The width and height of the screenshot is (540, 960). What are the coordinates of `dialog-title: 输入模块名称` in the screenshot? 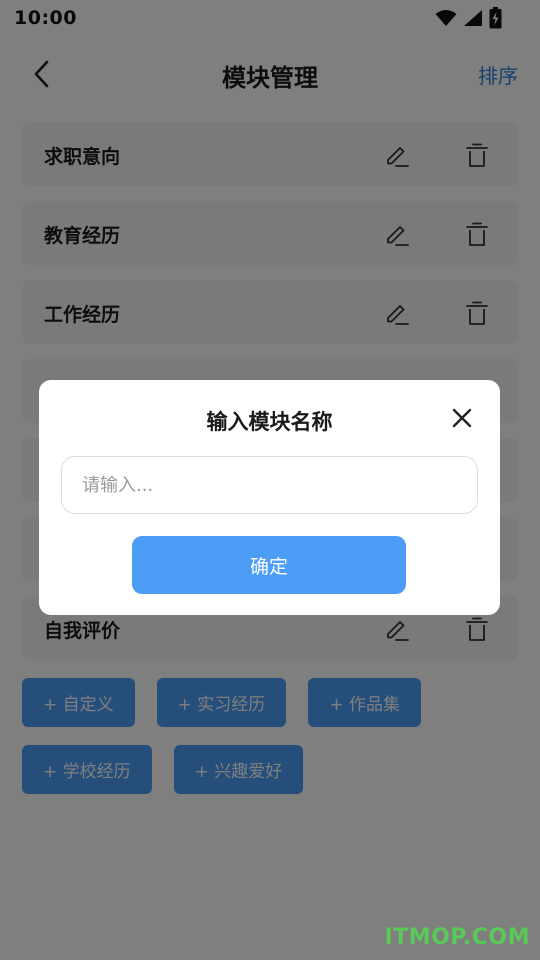 It's located at (269, 422).